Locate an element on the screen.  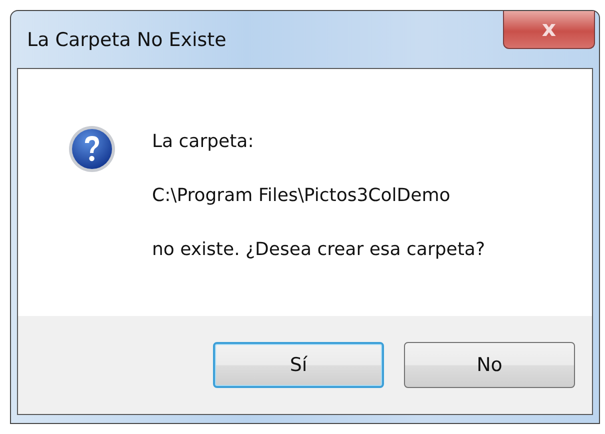
question-icon is located at coordinates (92, 149).